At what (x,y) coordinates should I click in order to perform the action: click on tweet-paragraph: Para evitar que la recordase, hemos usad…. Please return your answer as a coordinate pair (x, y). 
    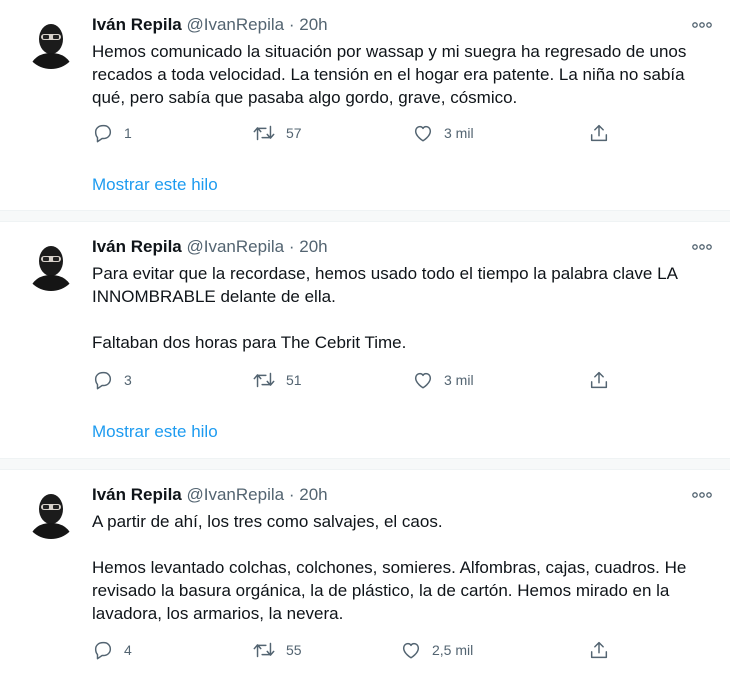
    Looking at the image, I should click on (384, 285).